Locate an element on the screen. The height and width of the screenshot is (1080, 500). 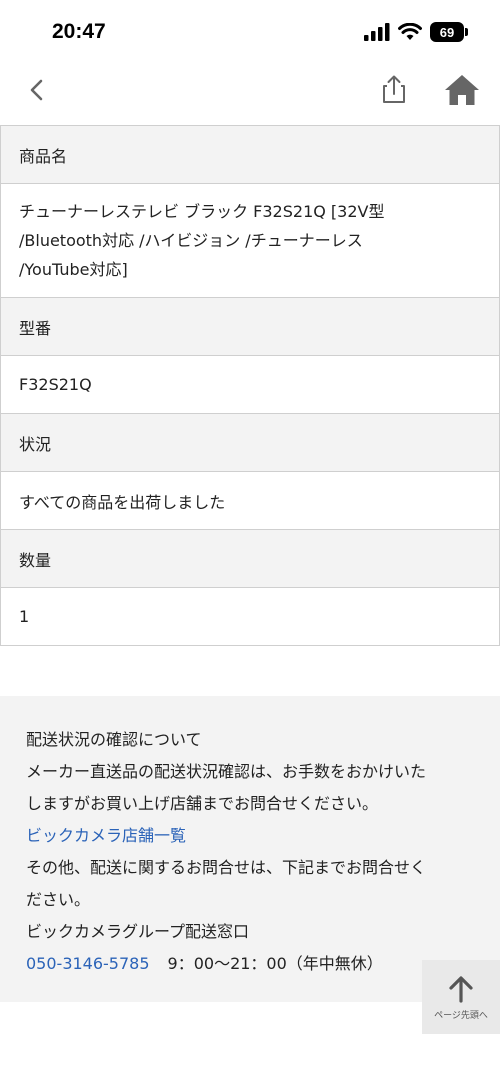
status-bar: 20:47 69 is located at coordinates (250, 32).